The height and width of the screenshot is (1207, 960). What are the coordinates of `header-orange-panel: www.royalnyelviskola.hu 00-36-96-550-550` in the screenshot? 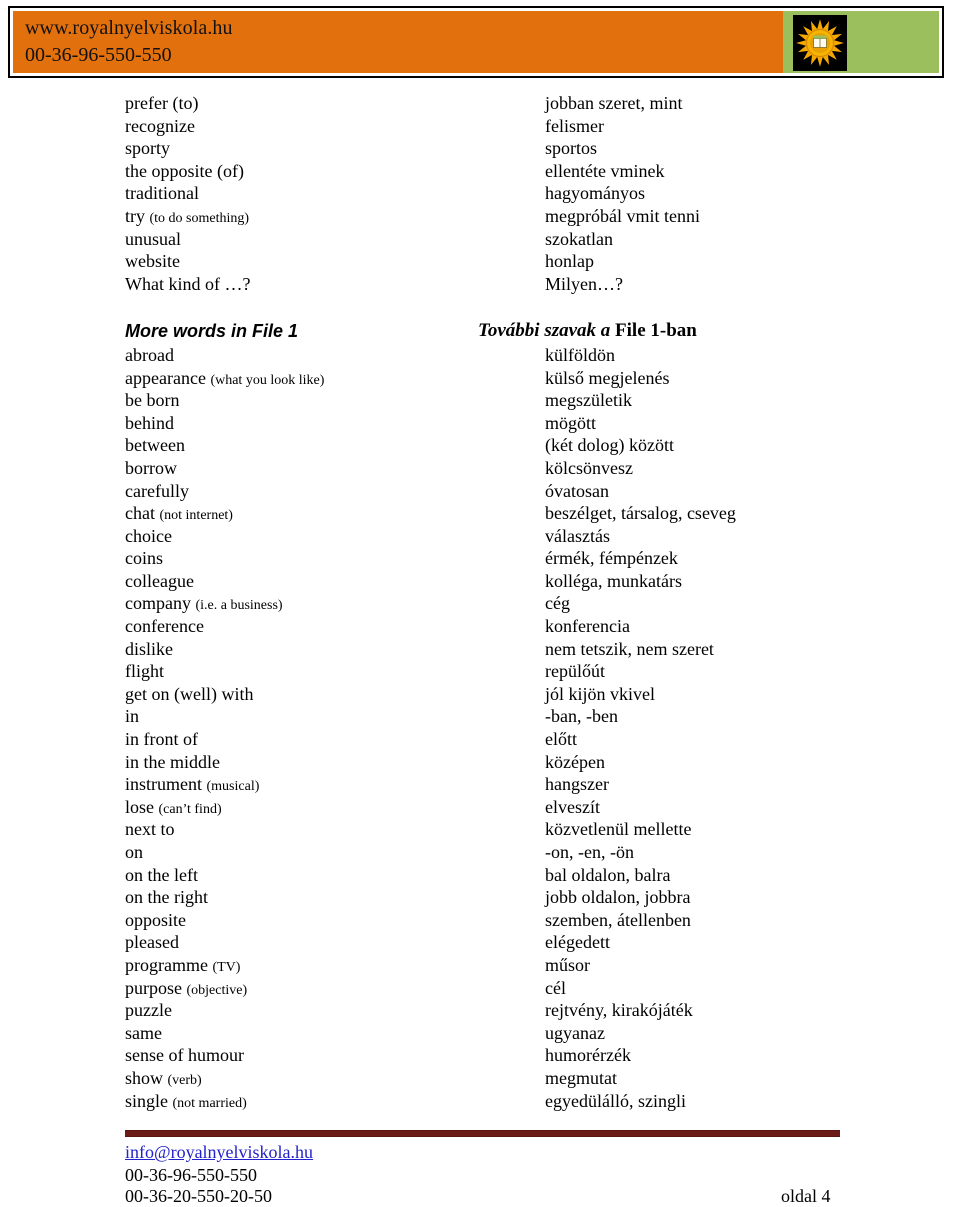 It's located at (398, 42).